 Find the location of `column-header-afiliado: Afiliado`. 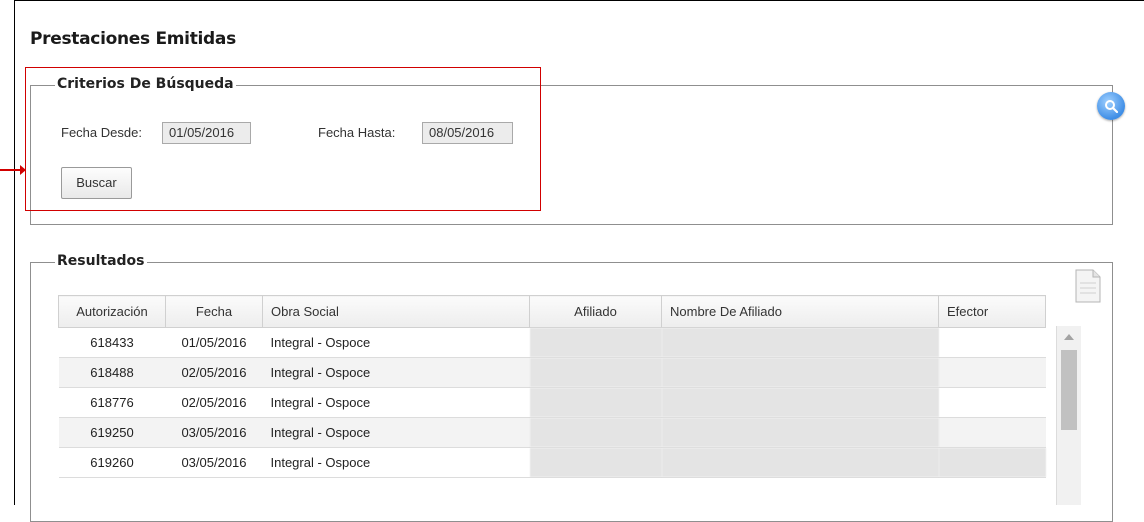

column-header-afiliado: Afiliado is located at coordinates (595, 311).